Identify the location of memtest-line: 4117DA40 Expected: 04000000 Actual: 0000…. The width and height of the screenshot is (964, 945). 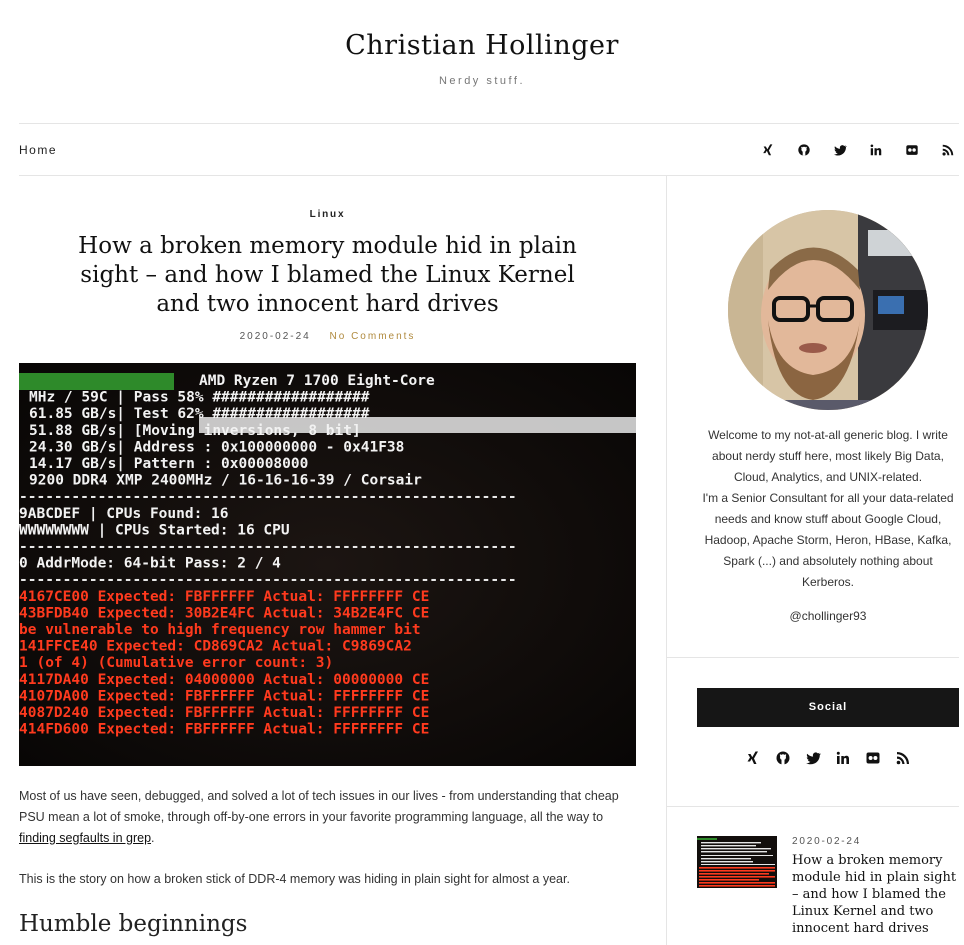
(224, 680).